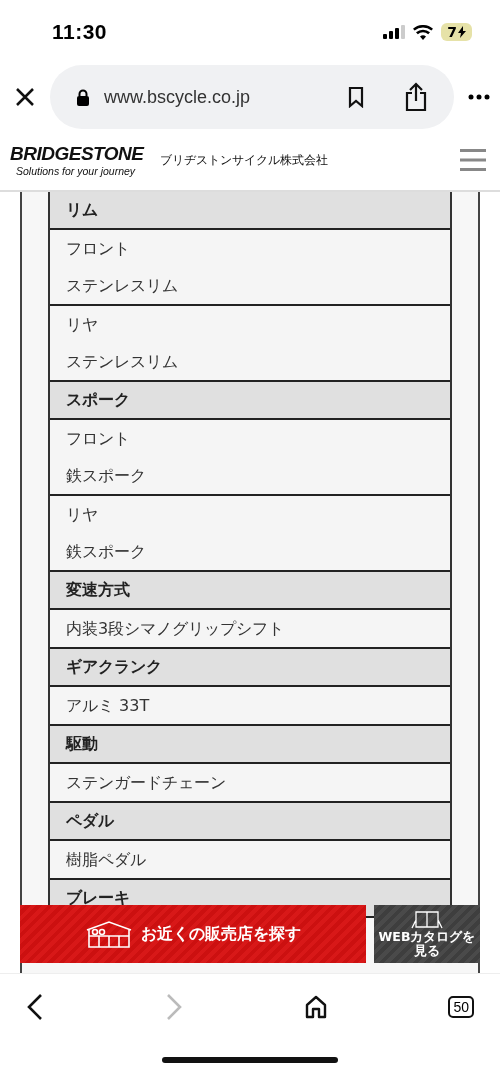  What do you see at coordinates (106, 860) in the screenshot?
I see `spec-value: 樹脂ペダル` at bounding box center [106, 860].